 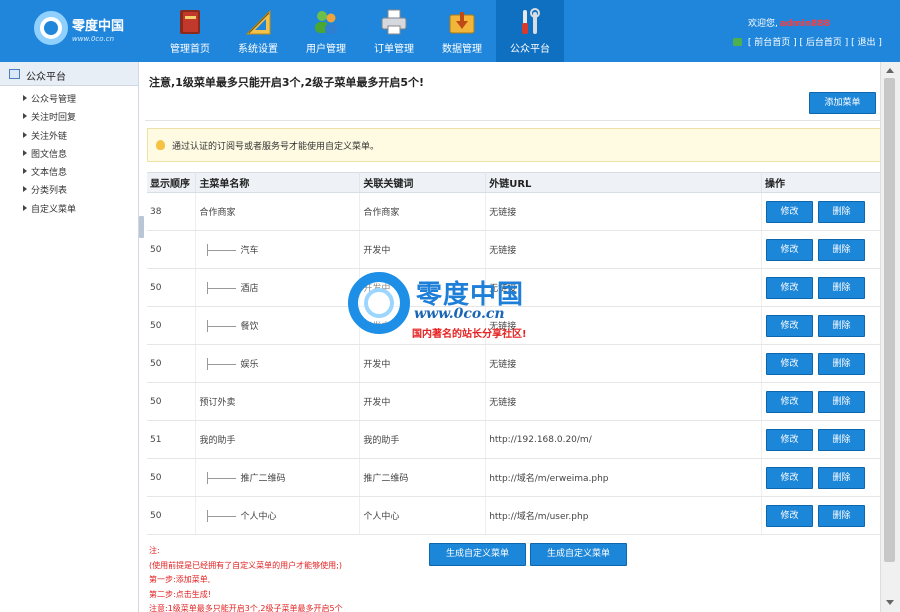 I want to click on logo: 零度中国 www.0co.cn, so click(x=84, y=31).